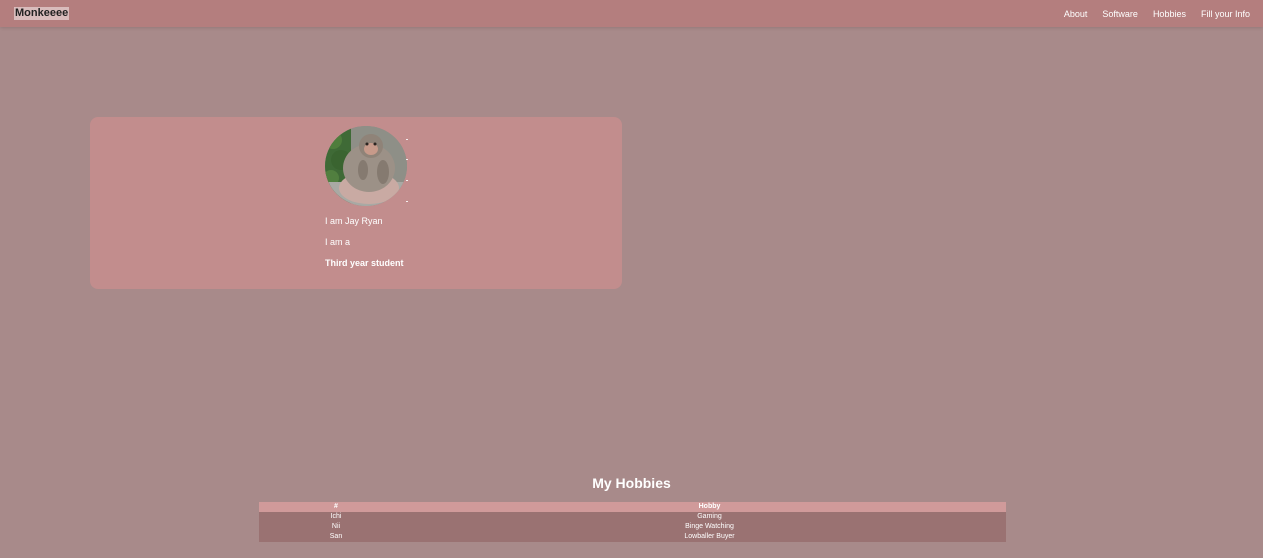 The width and height of the screenshot is (1263, 558). Describe the element at coordinates (632, 527) in the screenshot. I see `table-row: Nii Binge Watching` at that location.